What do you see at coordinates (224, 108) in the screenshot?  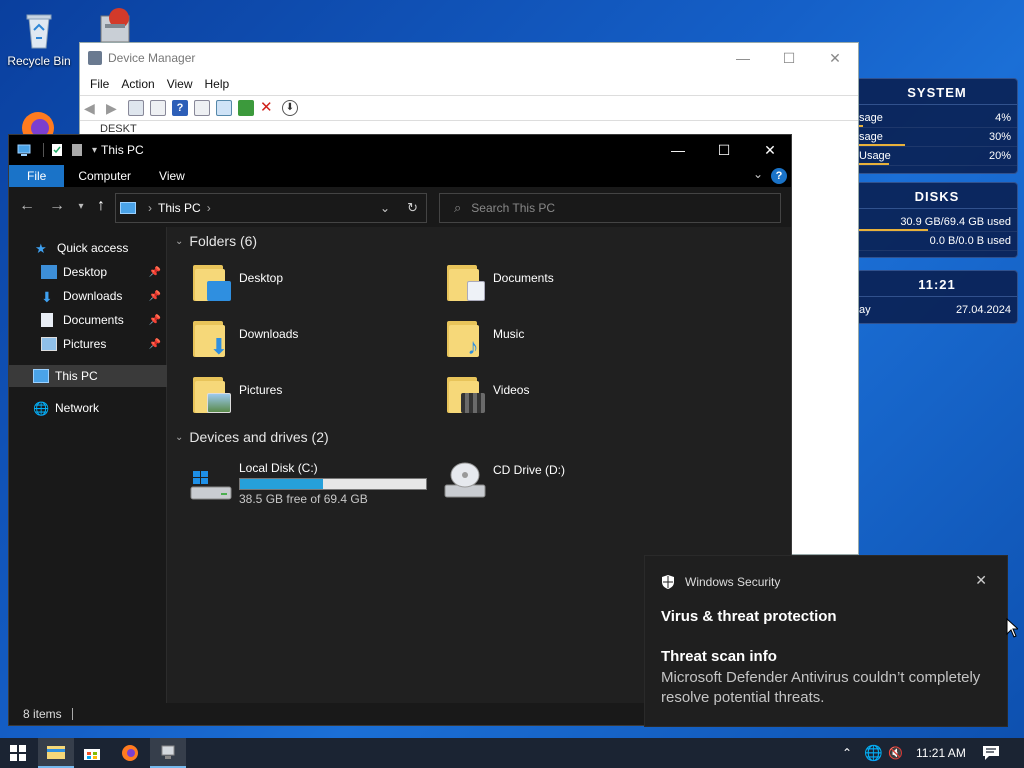 I see `scan-hardware-icon` at bounding box center [224, 108].